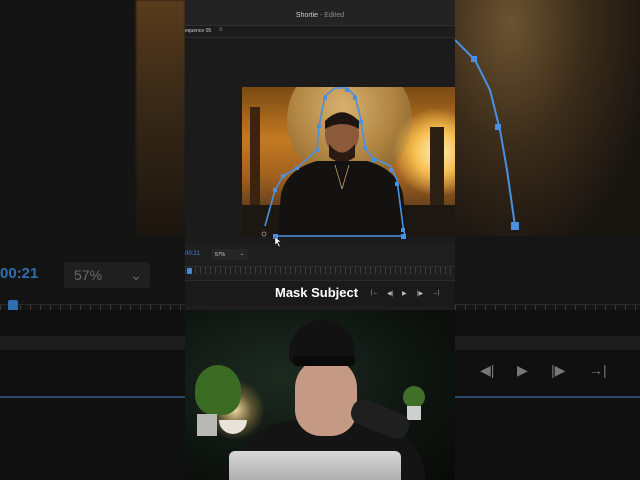 This screenshot has height=480, width=640. What do you see at coordinates (189, 271) in the screenshot?
I see `playhead-handle` at bounding box center [189, 271].